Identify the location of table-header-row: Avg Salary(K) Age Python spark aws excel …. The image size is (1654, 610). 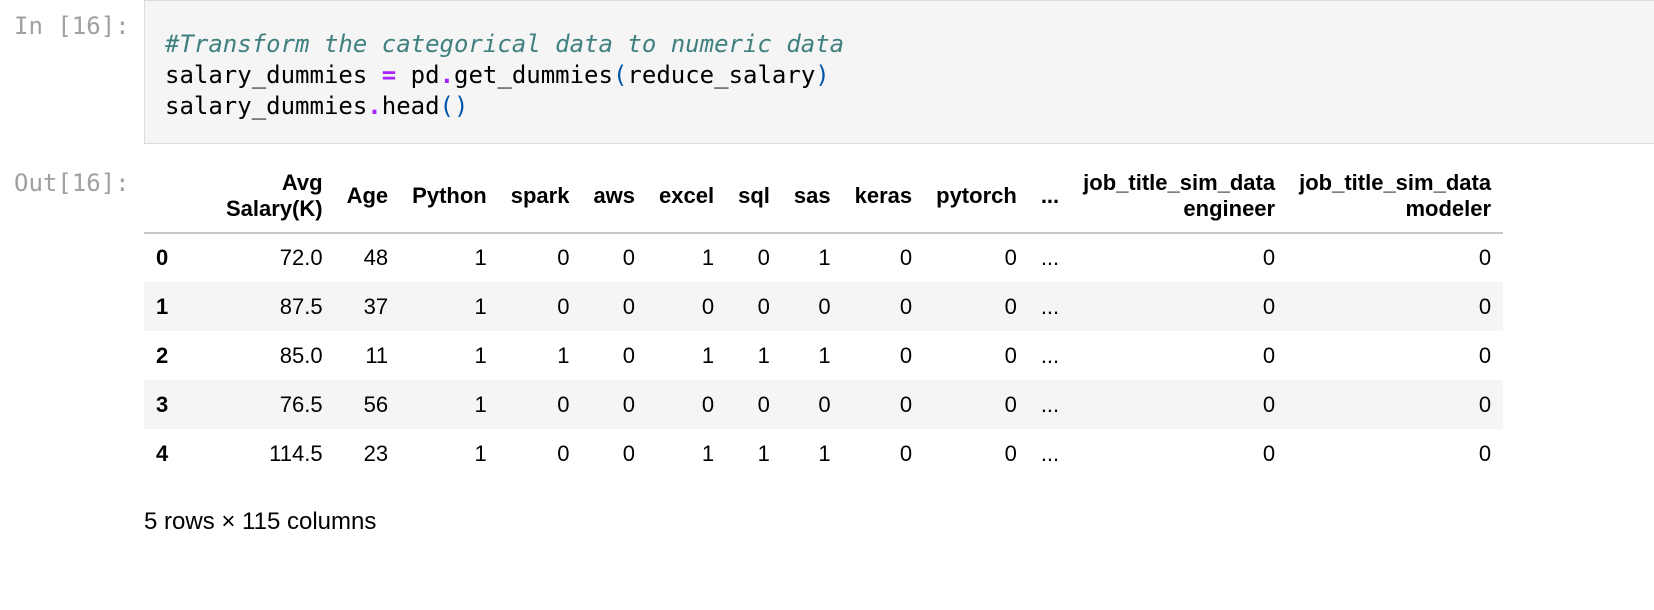
(824, 197).